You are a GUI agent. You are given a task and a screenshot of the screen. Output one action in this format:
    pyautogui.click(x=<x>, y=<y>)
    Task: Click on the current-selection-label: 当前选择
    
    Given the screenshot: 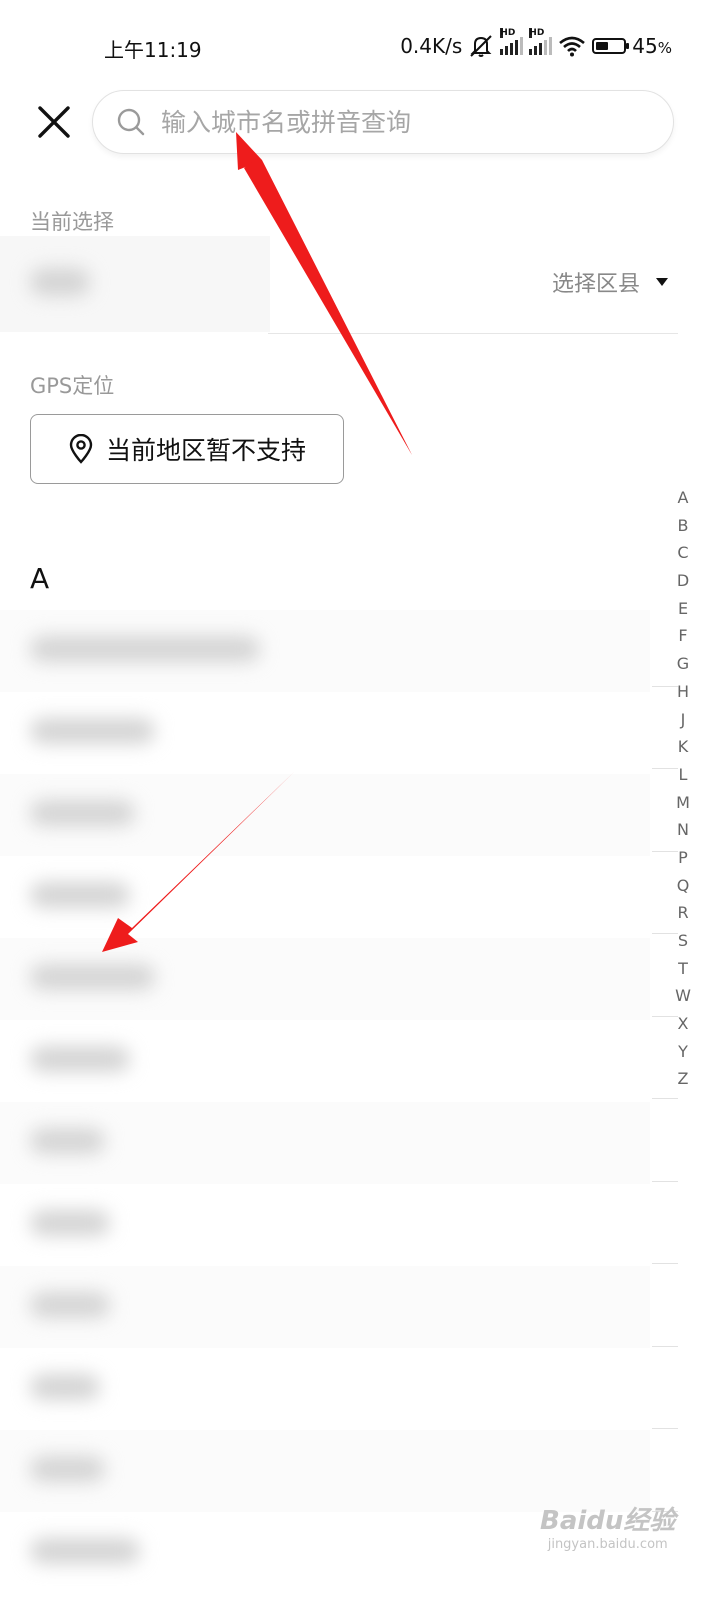 What is the action you would take?
    pyautogui.click(x=72, y=222)
    